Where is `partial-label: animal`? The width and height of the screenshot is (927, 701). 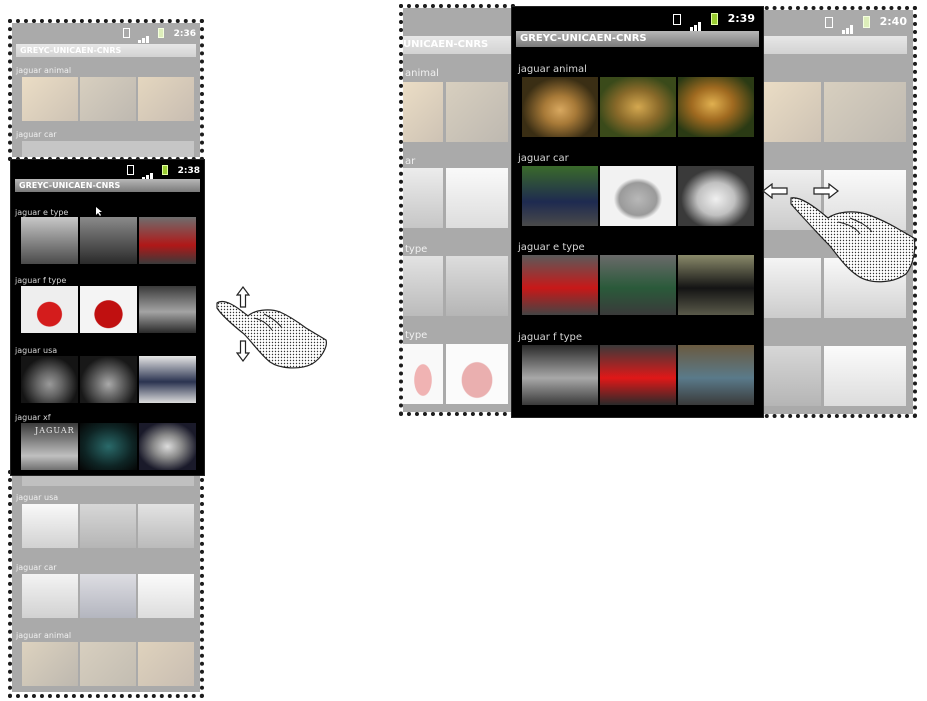
partial-label: animal is located at coordinates (422, 73).